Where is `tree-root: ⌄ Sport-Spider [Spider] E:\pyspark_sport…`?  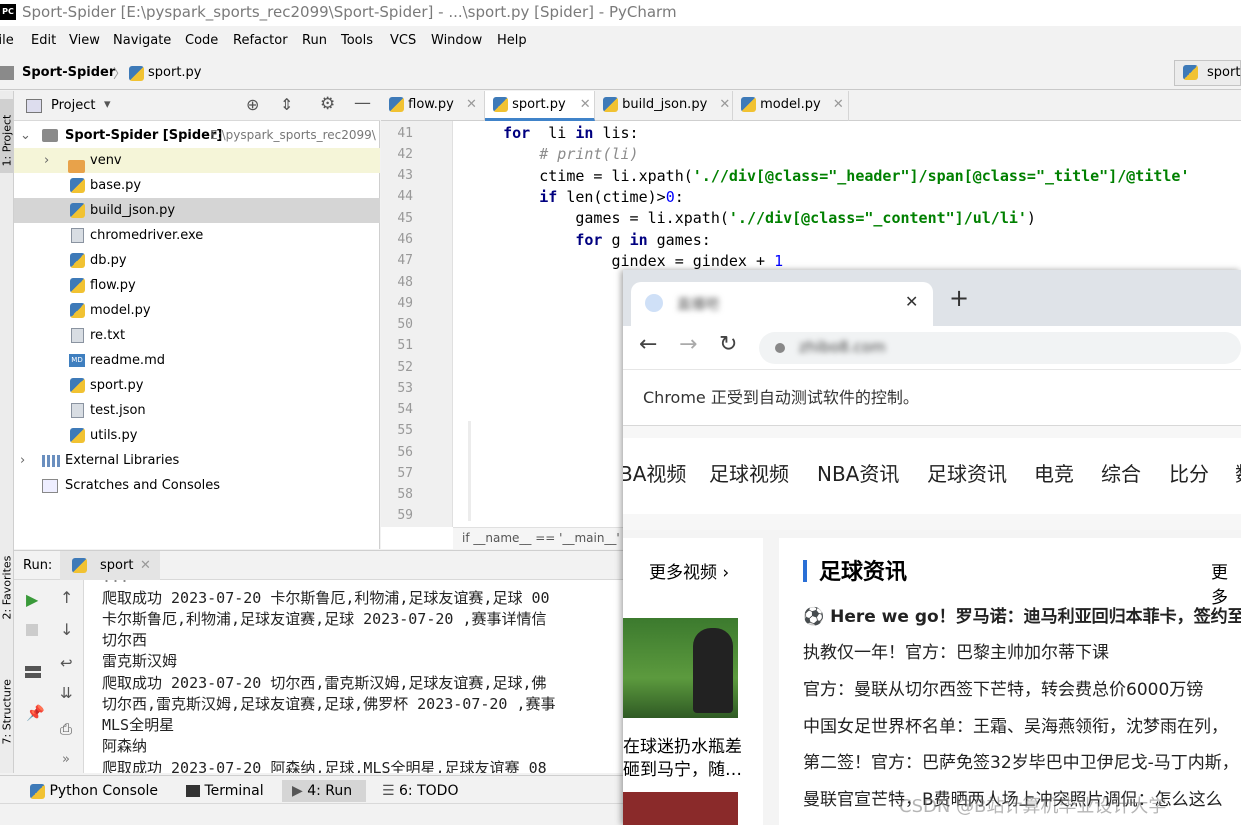
tree-root: ⌄ Sport-Spider [Spider] E:\pyspark_sport… is located at coordinates (197, 135).